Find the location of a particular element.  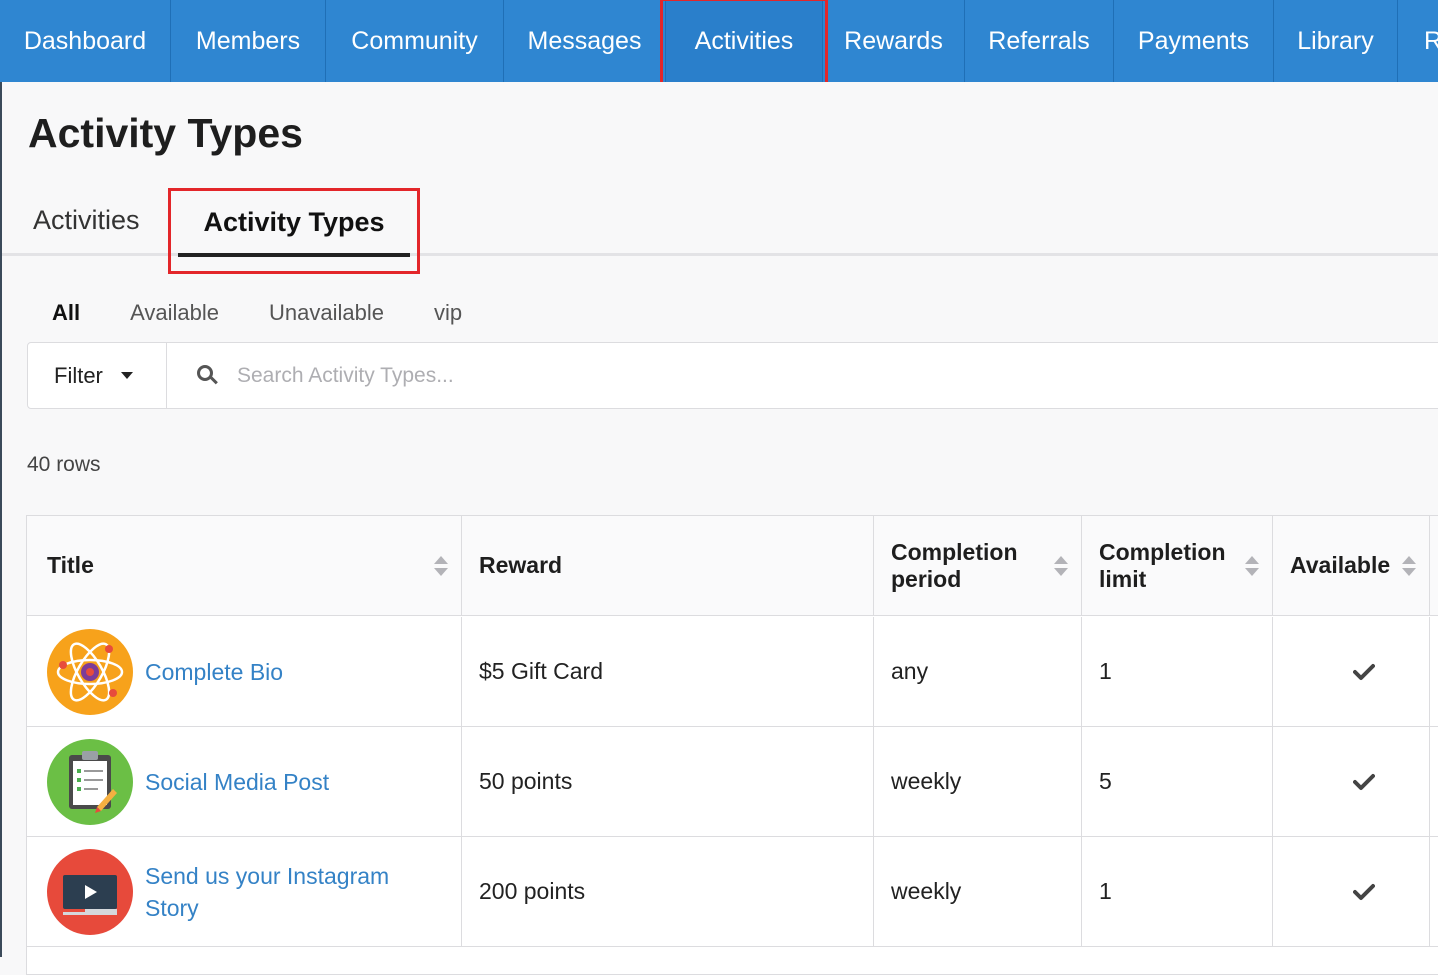

header-label: Available is located at coordinates (1340, 565).